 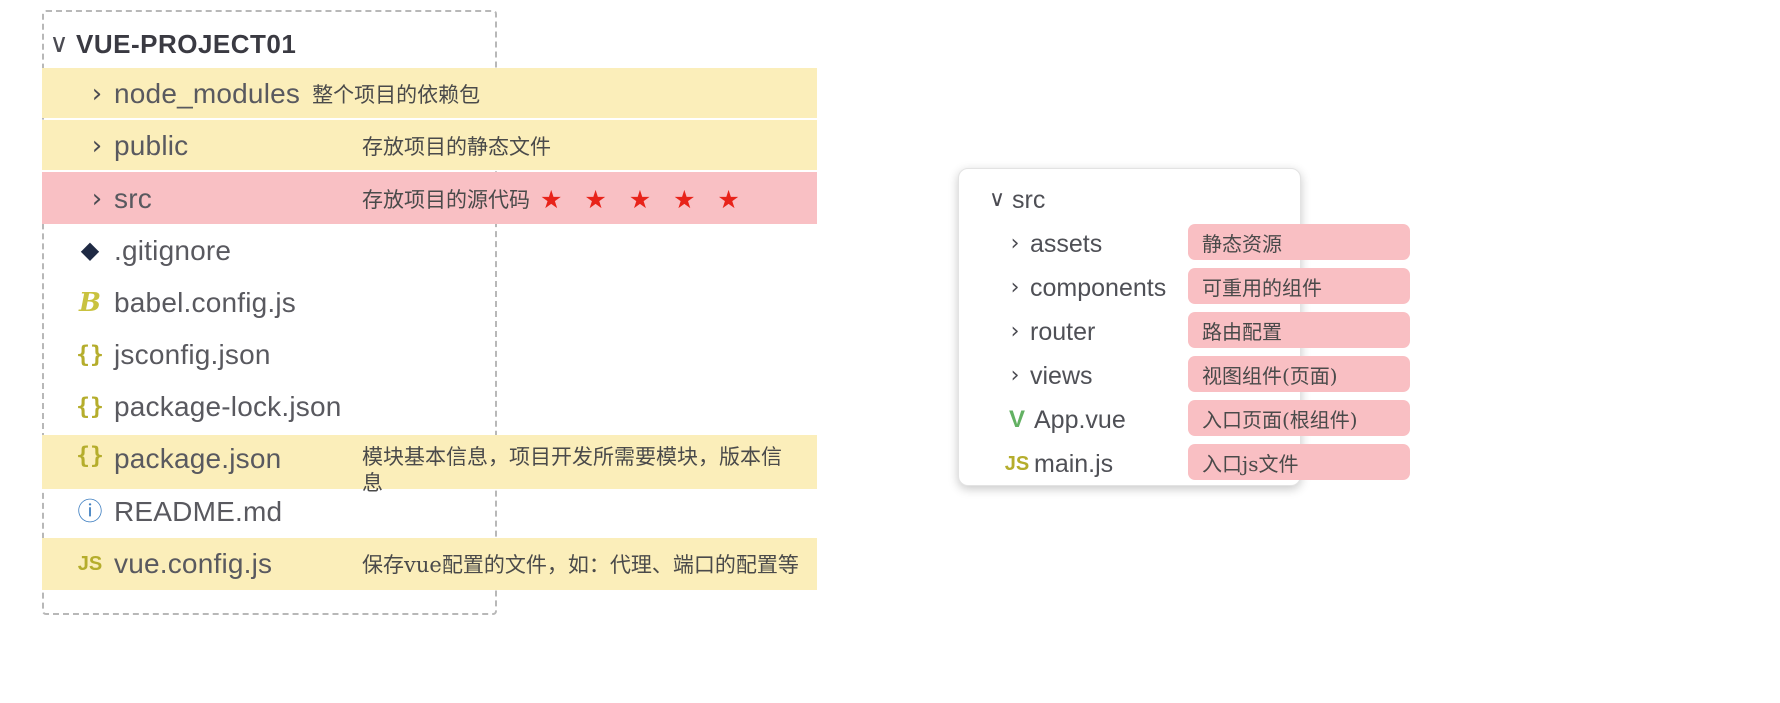 I want to click on src-item-label: assets, so click(x=1066, y=243).